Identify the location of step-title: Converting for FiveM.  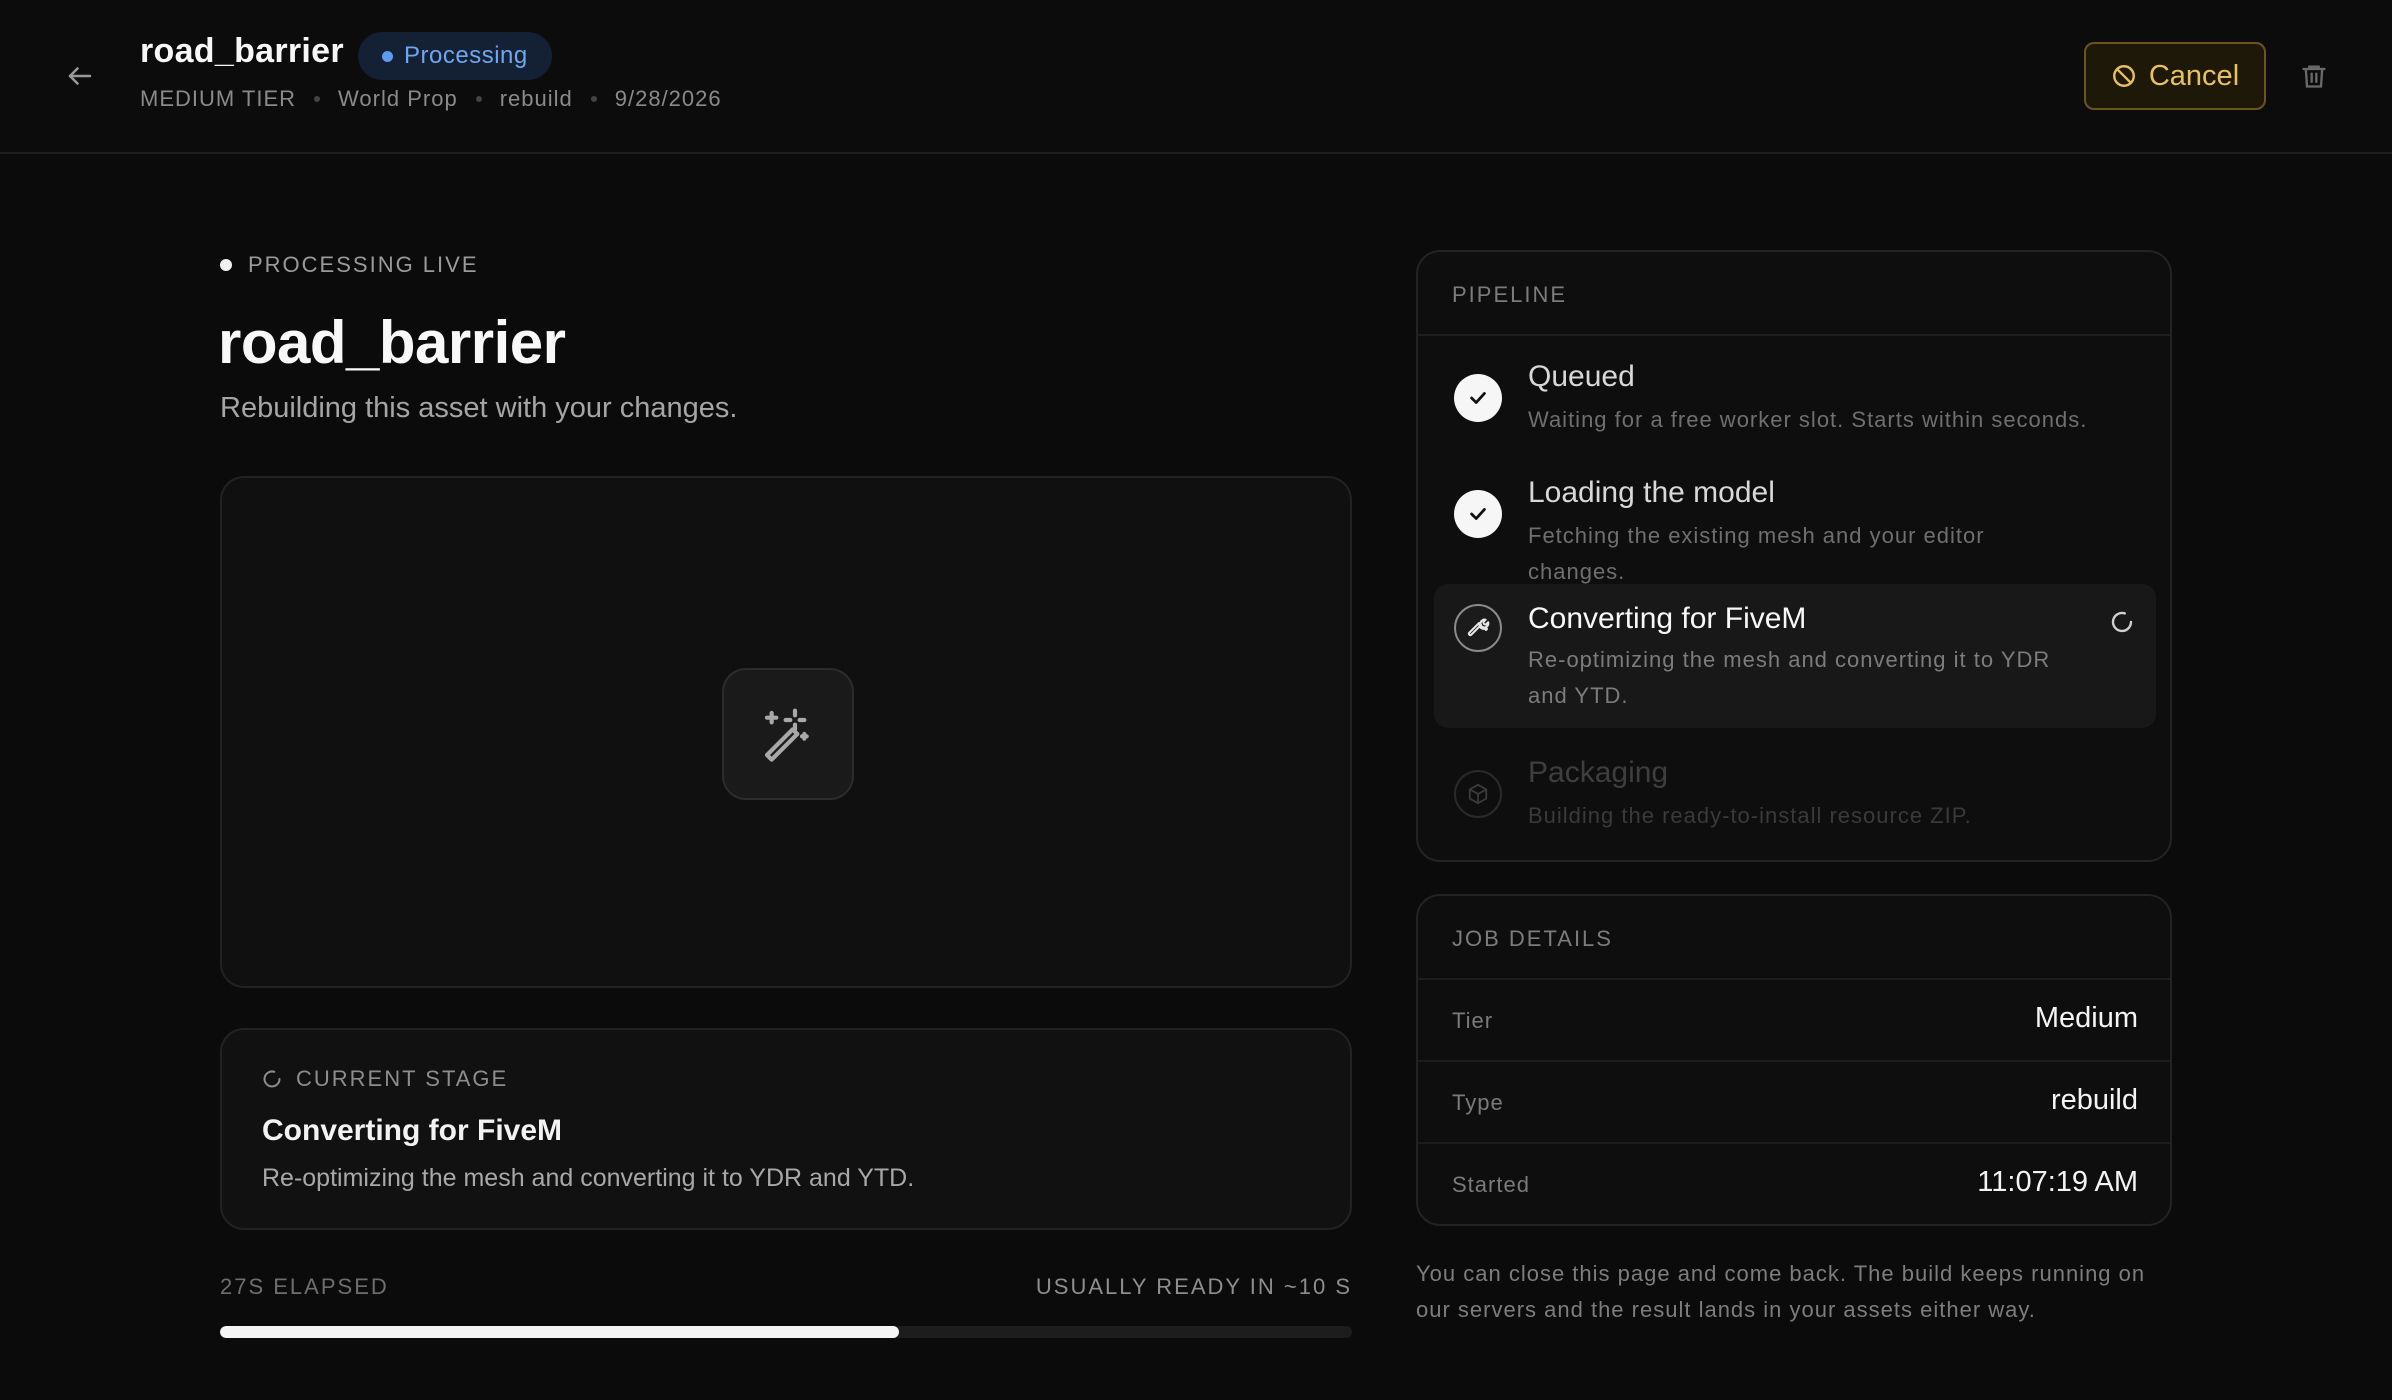
(1667, 618).